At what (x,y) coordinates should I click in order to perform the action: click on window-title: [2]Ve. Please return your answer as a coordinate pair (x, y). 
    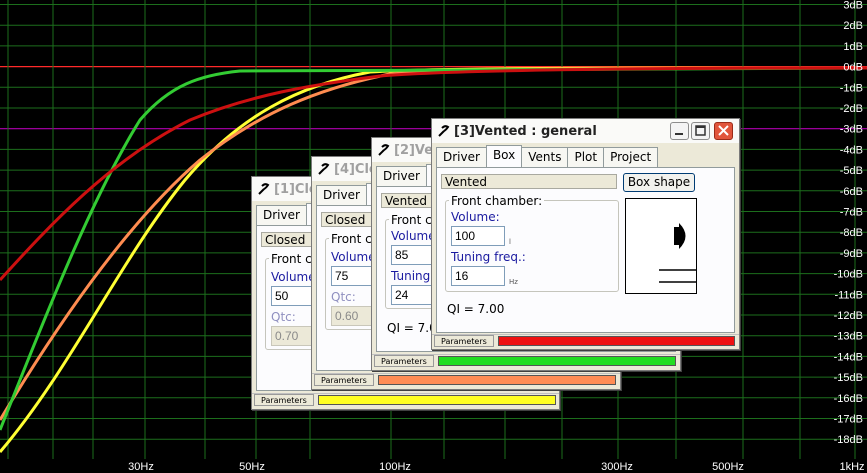
    Looking at the image, I should click on (414, 150).